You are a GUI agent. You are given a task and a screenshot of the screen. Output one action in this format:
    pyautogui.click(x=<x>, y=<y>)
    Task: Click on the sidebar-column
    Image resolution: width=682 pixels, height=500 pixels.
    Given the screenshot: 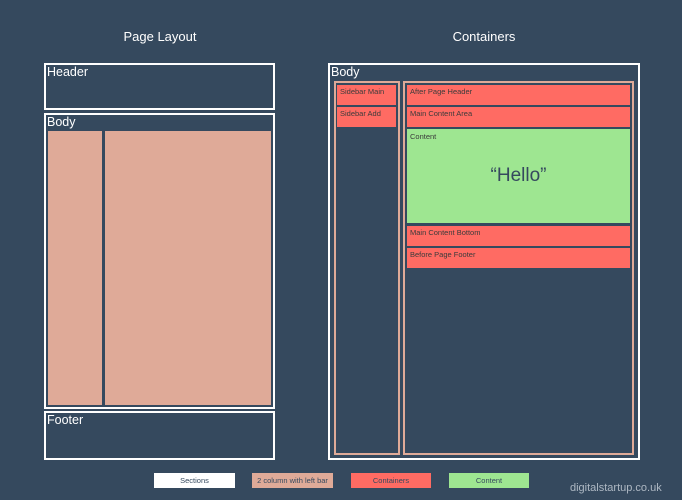 What is the action you would take?
    pyautogui.click(x=367, y=268)
    